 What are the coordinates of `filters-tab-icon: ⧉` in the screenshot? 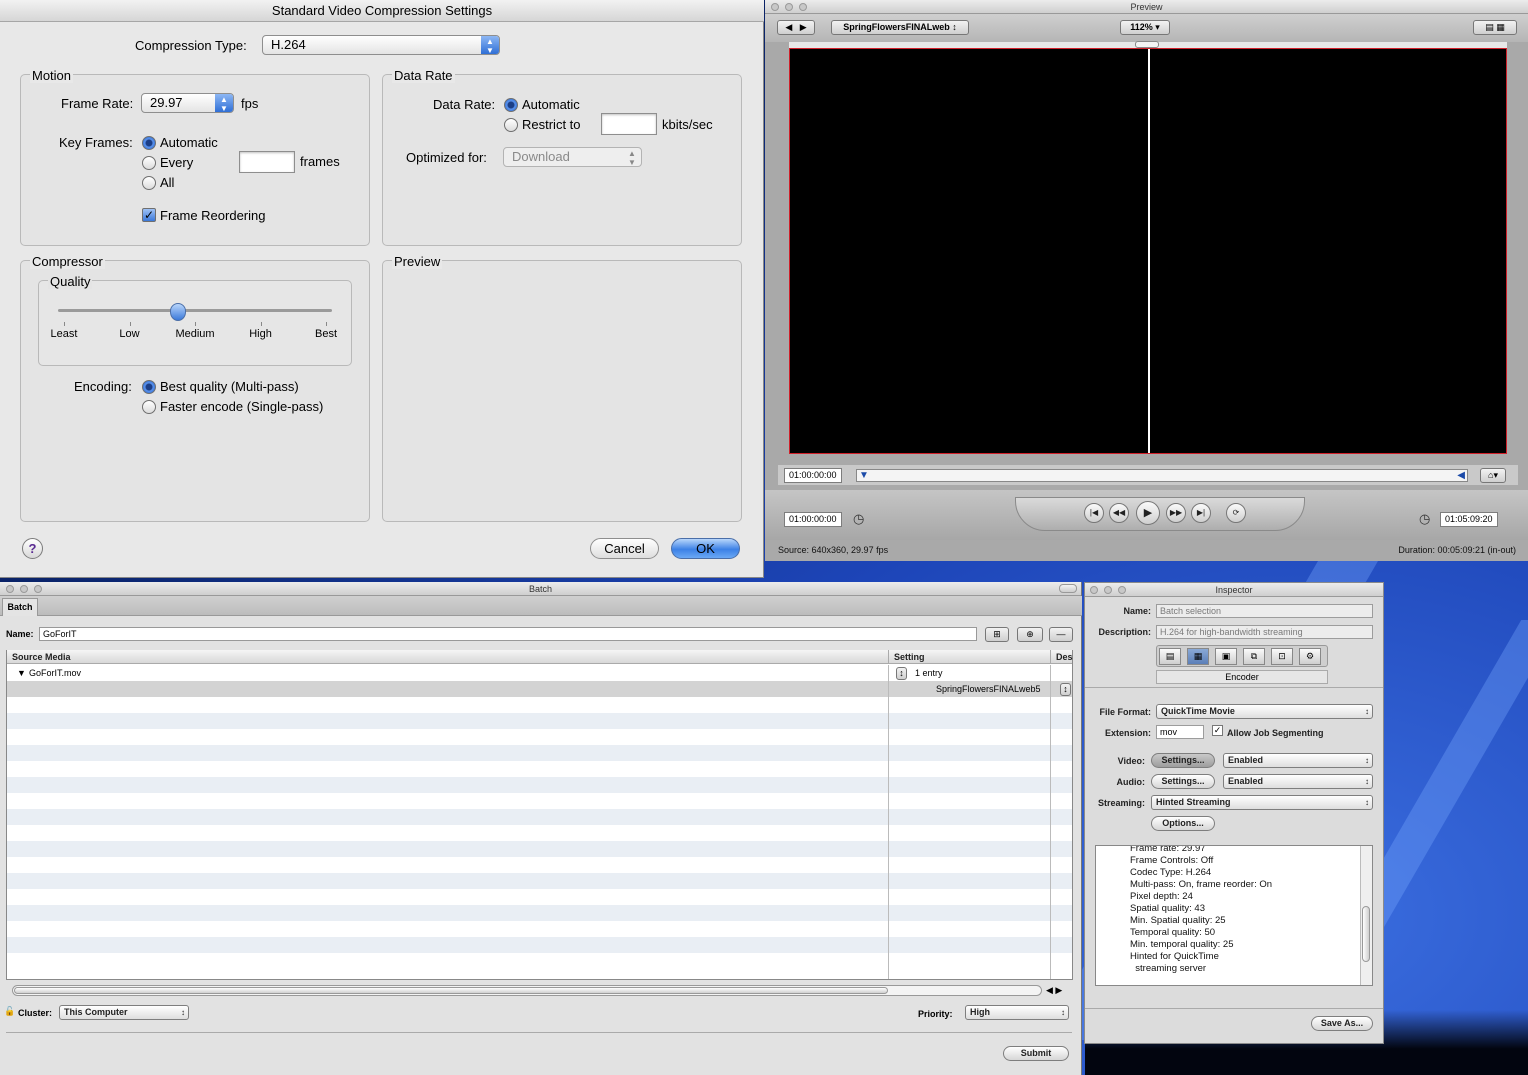 It's located at (1254, 656).